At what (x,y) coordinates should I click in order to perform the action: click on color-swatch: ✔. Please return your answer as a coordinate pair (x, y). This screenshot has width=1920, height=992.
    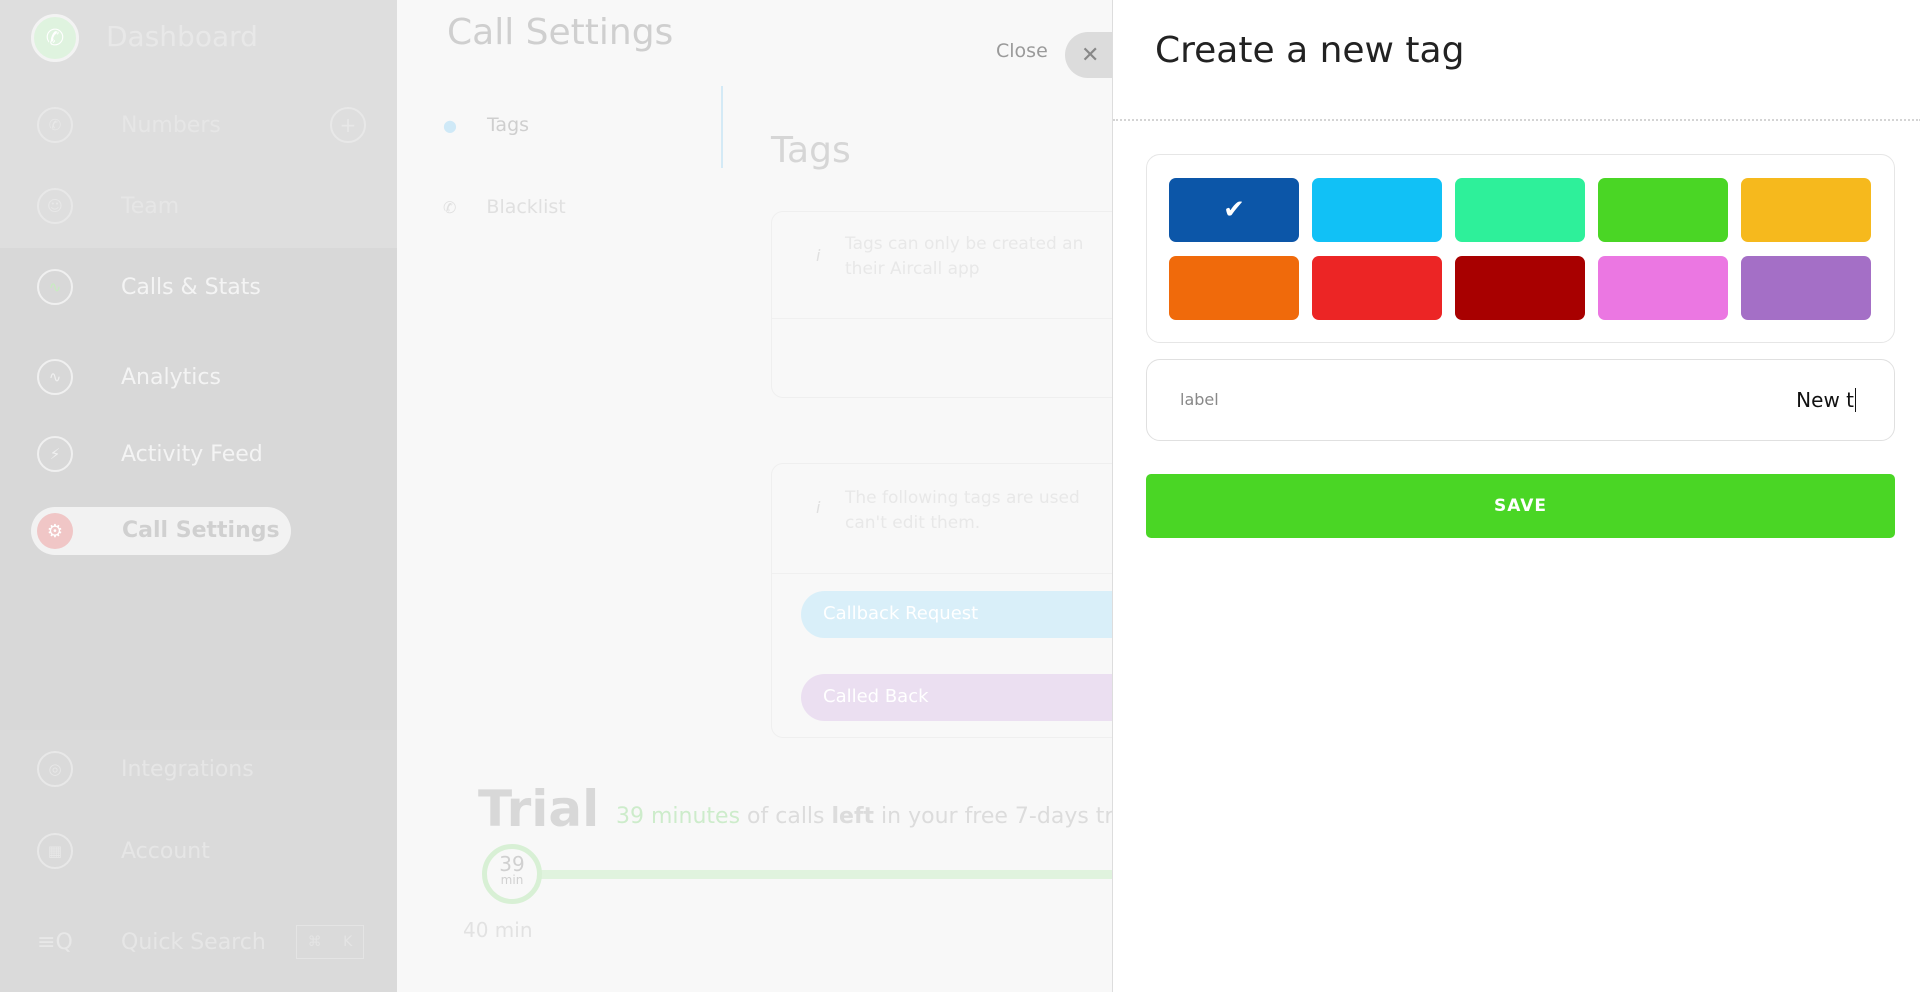
    Looking at the image, I should click on (1234, 210).